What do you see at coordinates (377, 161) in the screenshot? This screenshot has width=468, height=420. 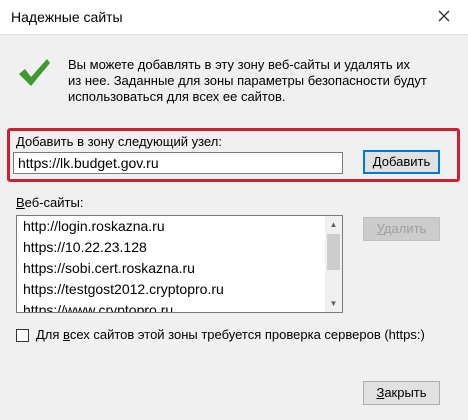 I see `add-button-key: Д` at bounding box center [377, 161].